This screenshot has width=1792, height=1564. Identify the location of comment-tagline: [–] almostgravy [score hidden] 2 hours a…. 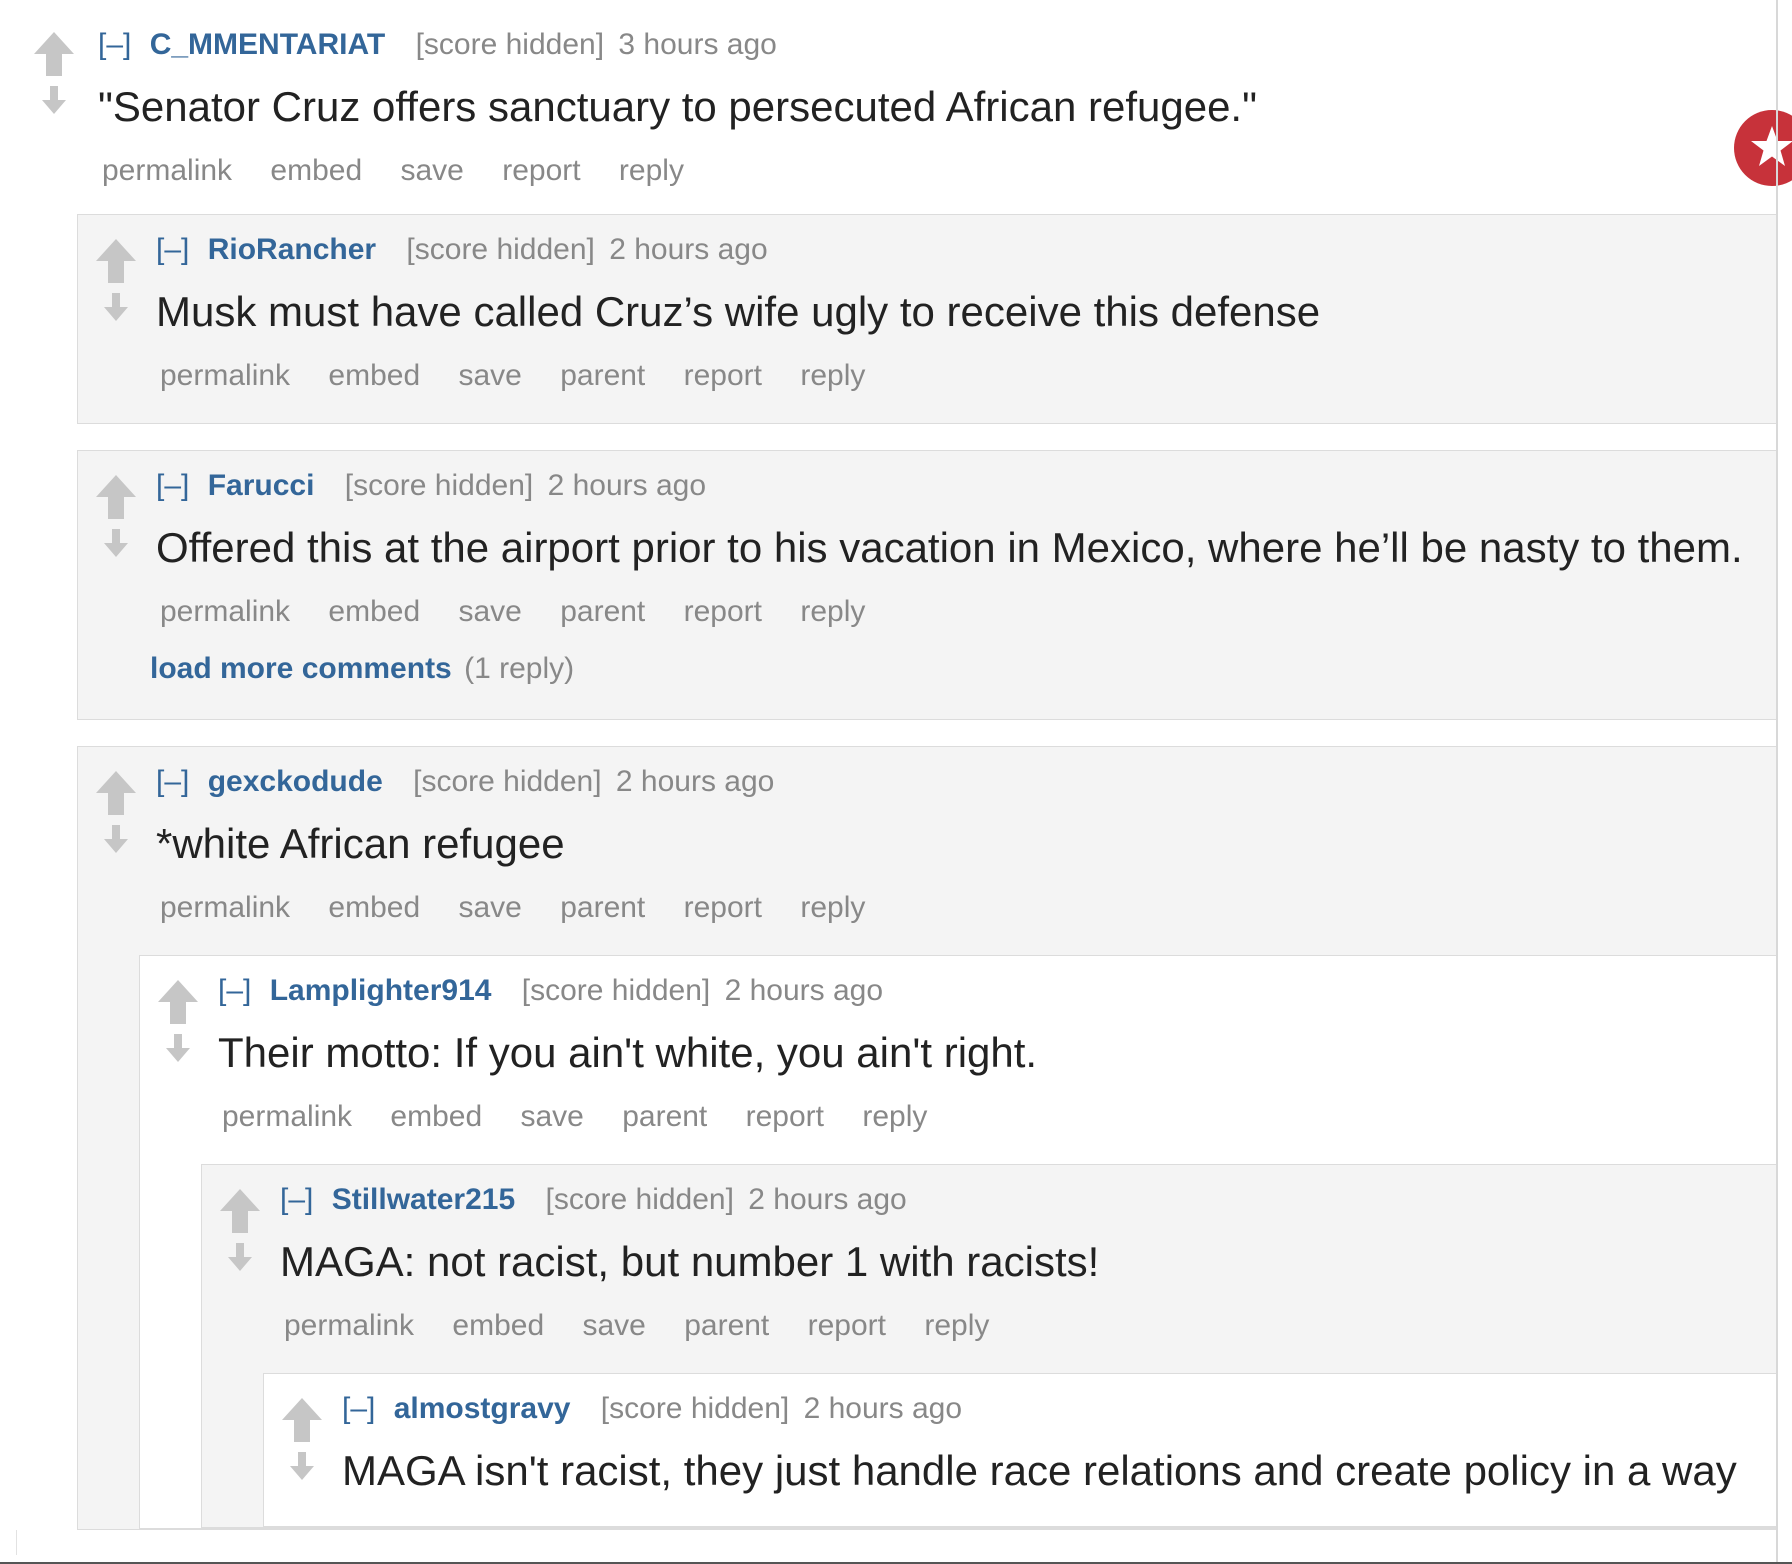
(1049, 1409).